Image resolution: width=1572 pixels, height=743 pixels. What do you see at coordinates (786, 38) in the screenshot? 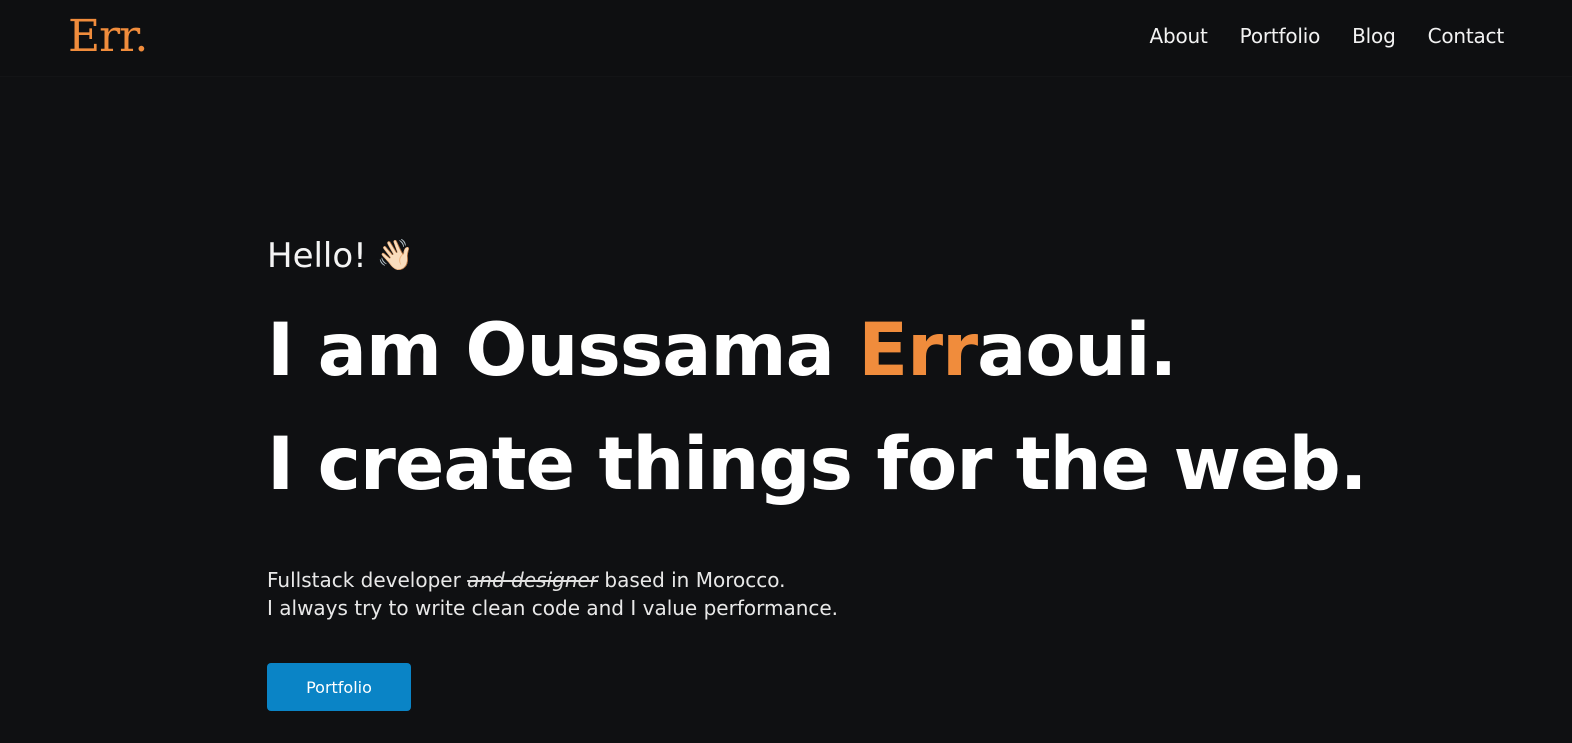
I see `site-header: Err. About Portfolio Blog Contact` at bounding box center [786, 38].